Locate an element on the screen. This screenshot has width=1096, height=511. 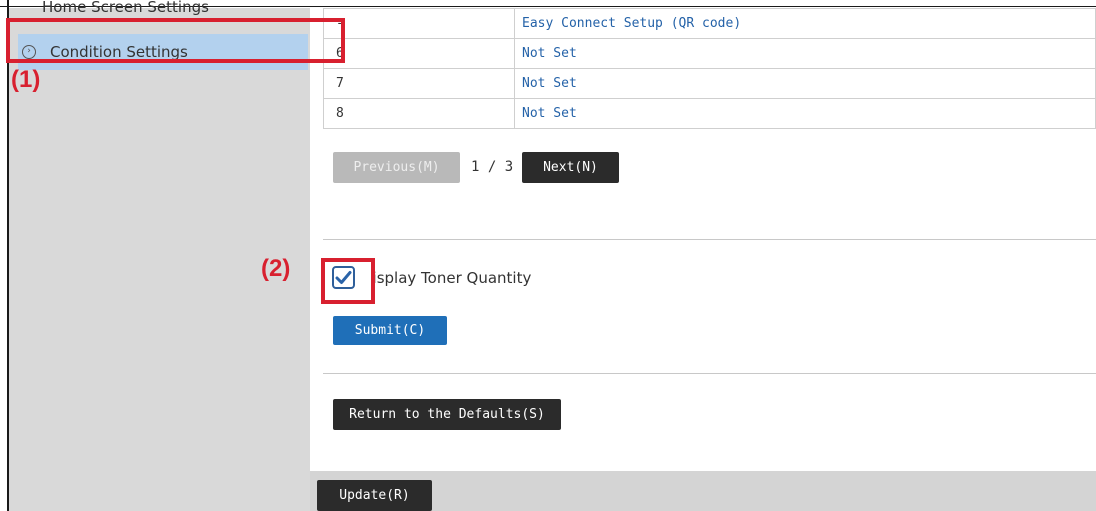
sidebar-item-home-screen-settings: Home Screen Settings is located at coordinates (158, 9).